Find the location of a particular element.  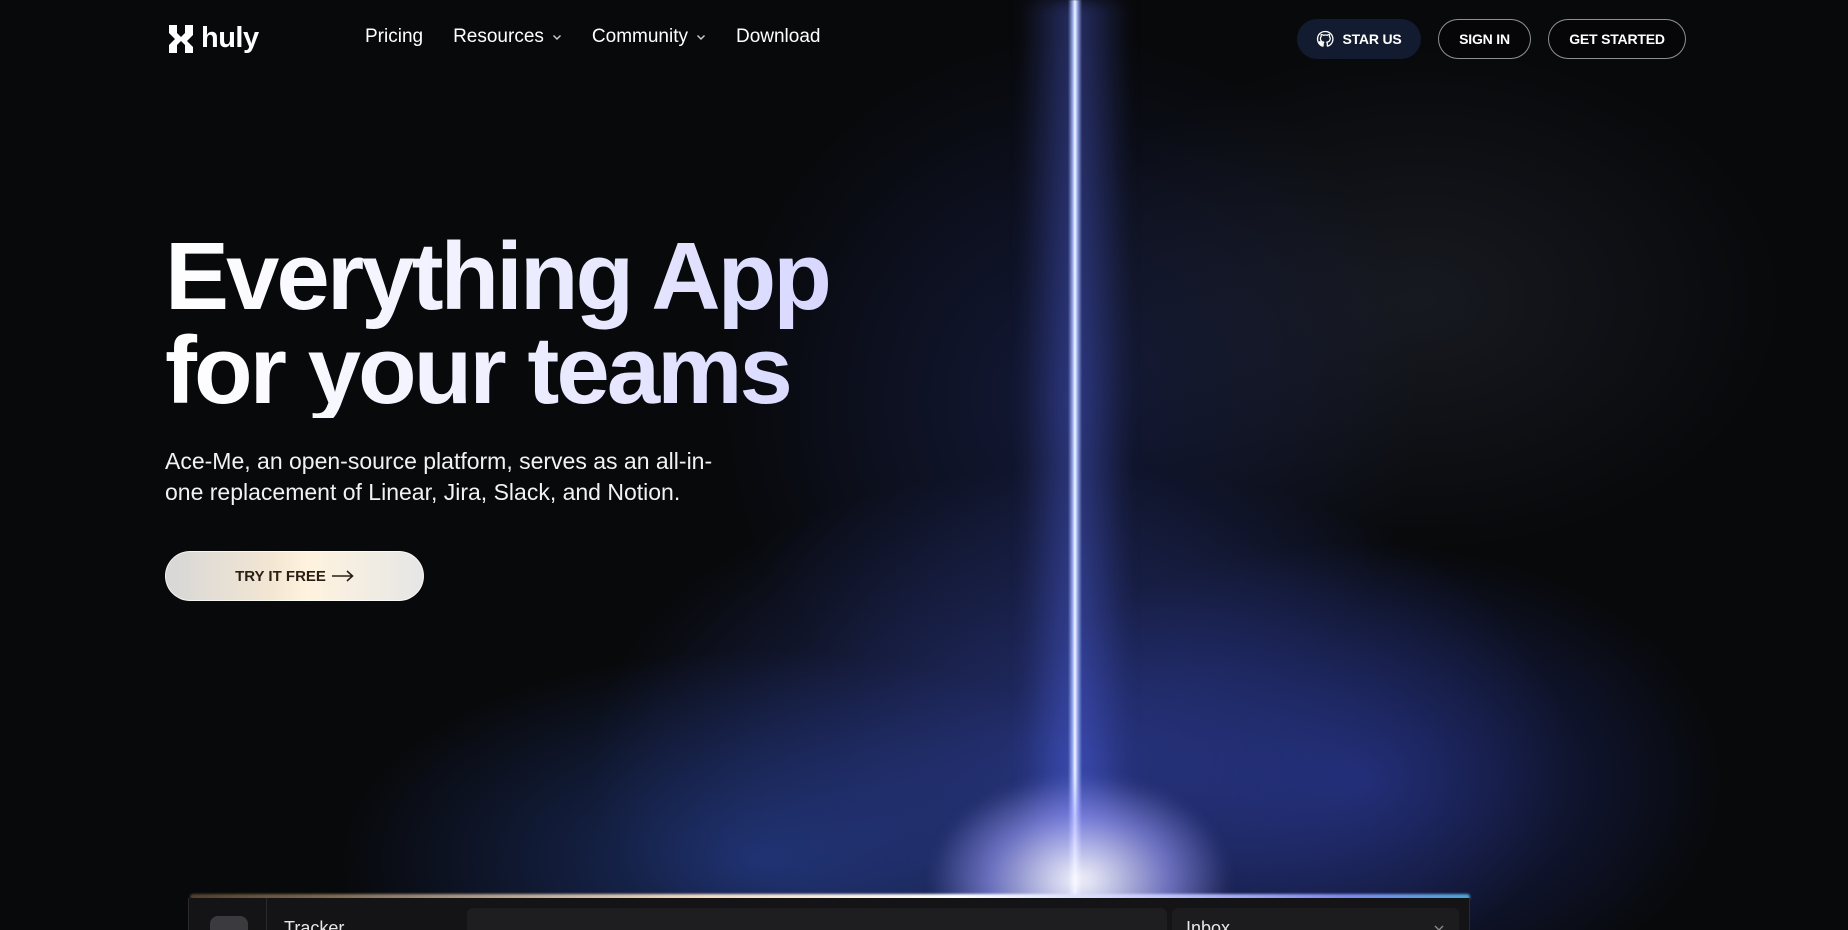

headline-line-2: for your teams is located at coordinates (477, 370).